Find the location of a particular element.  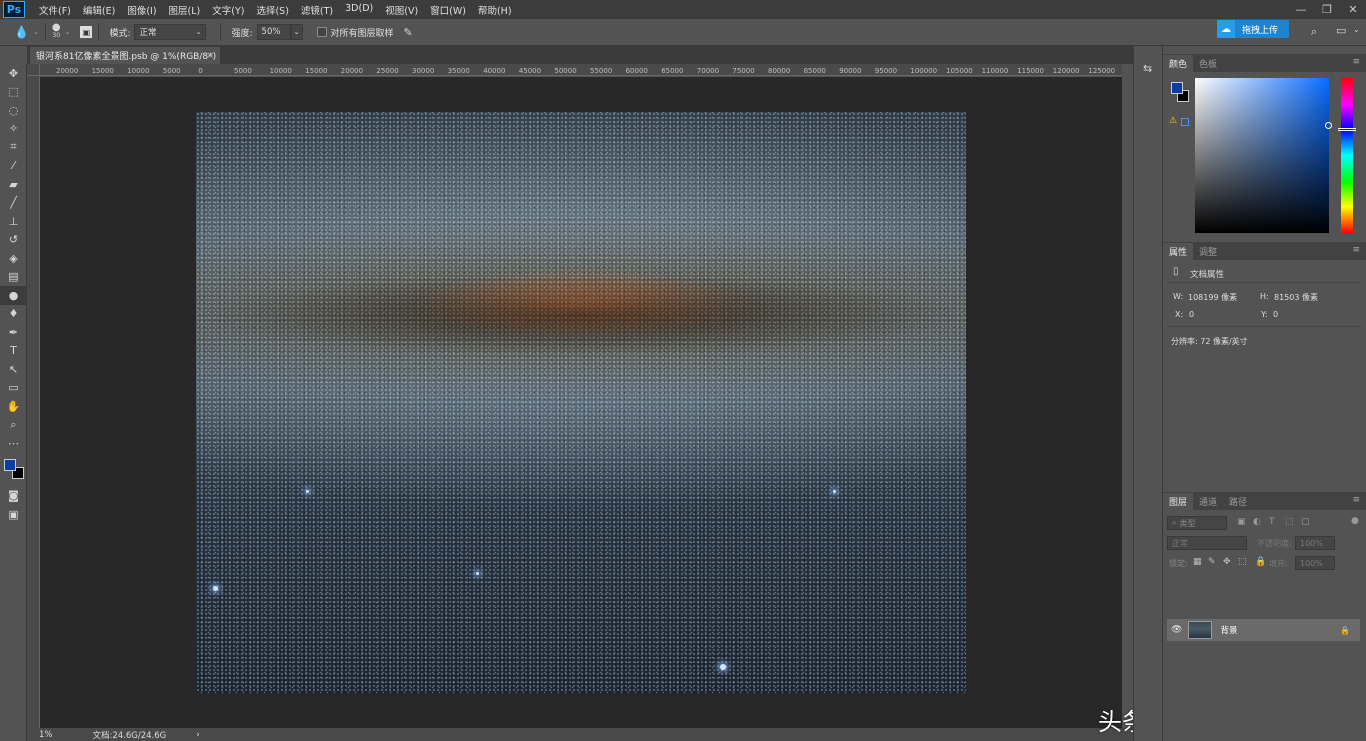

menu-window: 窗口(W) is located at coordinates (448, 10).